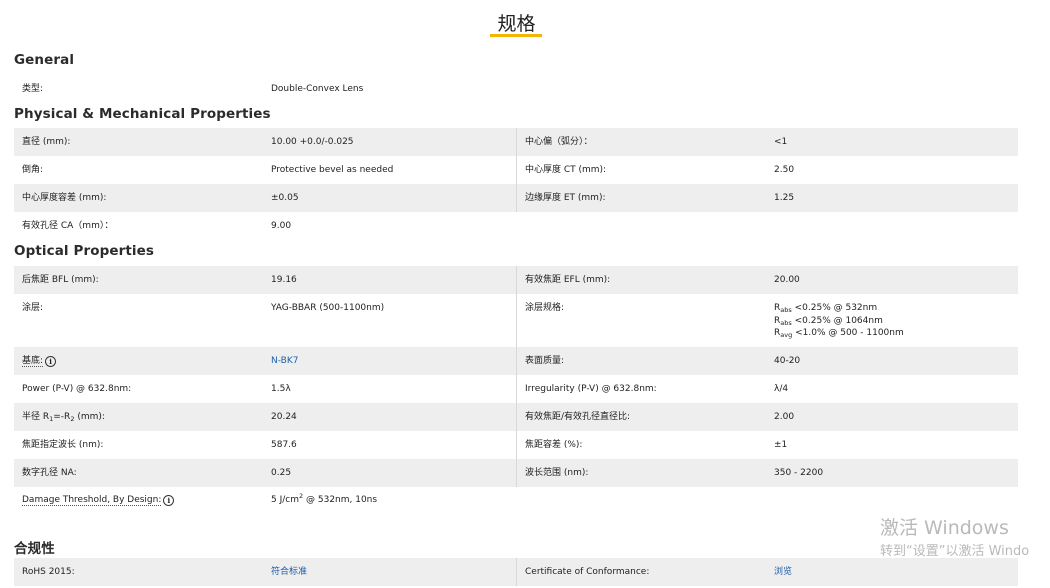  I want to click on substrate-link: N-BK7, so click(284, 361).